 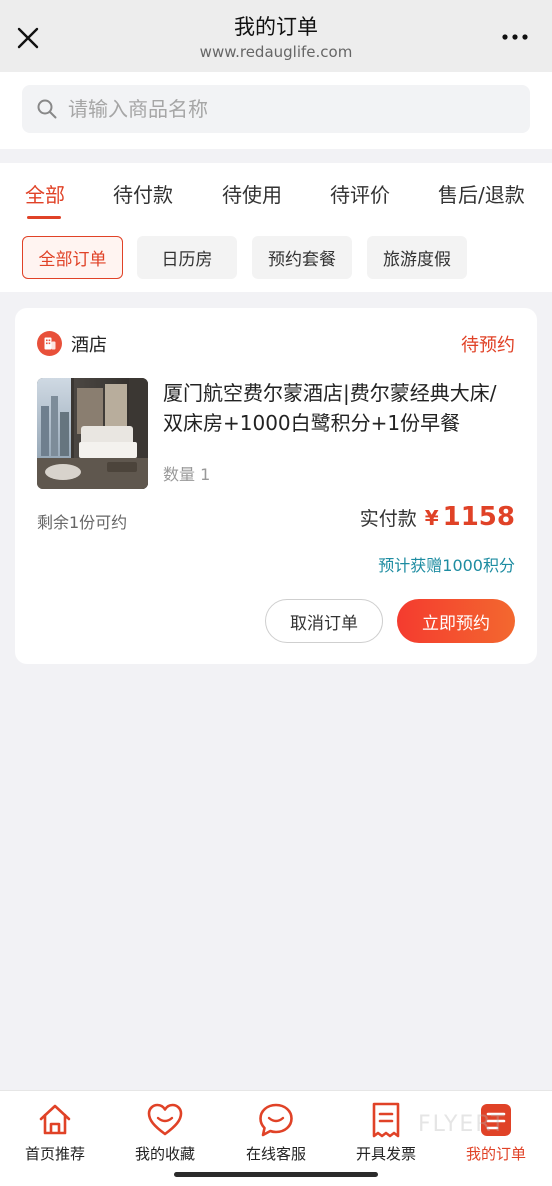 I want to click on filter-reservation-package: 预约套餐, so click(x=302, y=257).